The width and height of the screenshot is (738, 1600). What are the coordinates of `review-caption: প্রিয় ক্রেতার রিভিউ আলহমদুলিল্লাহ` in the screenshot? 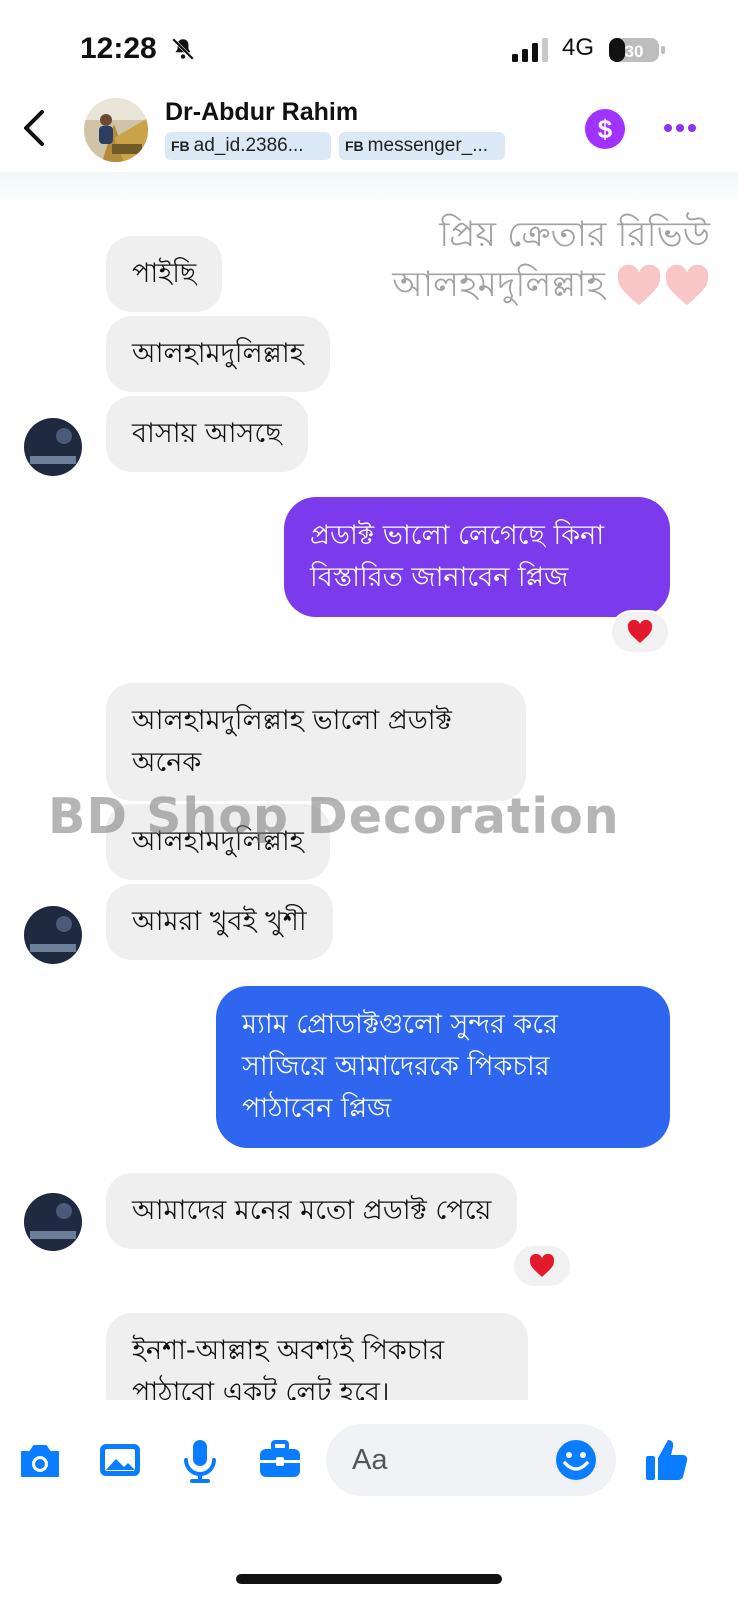 It's located at (551, 260).